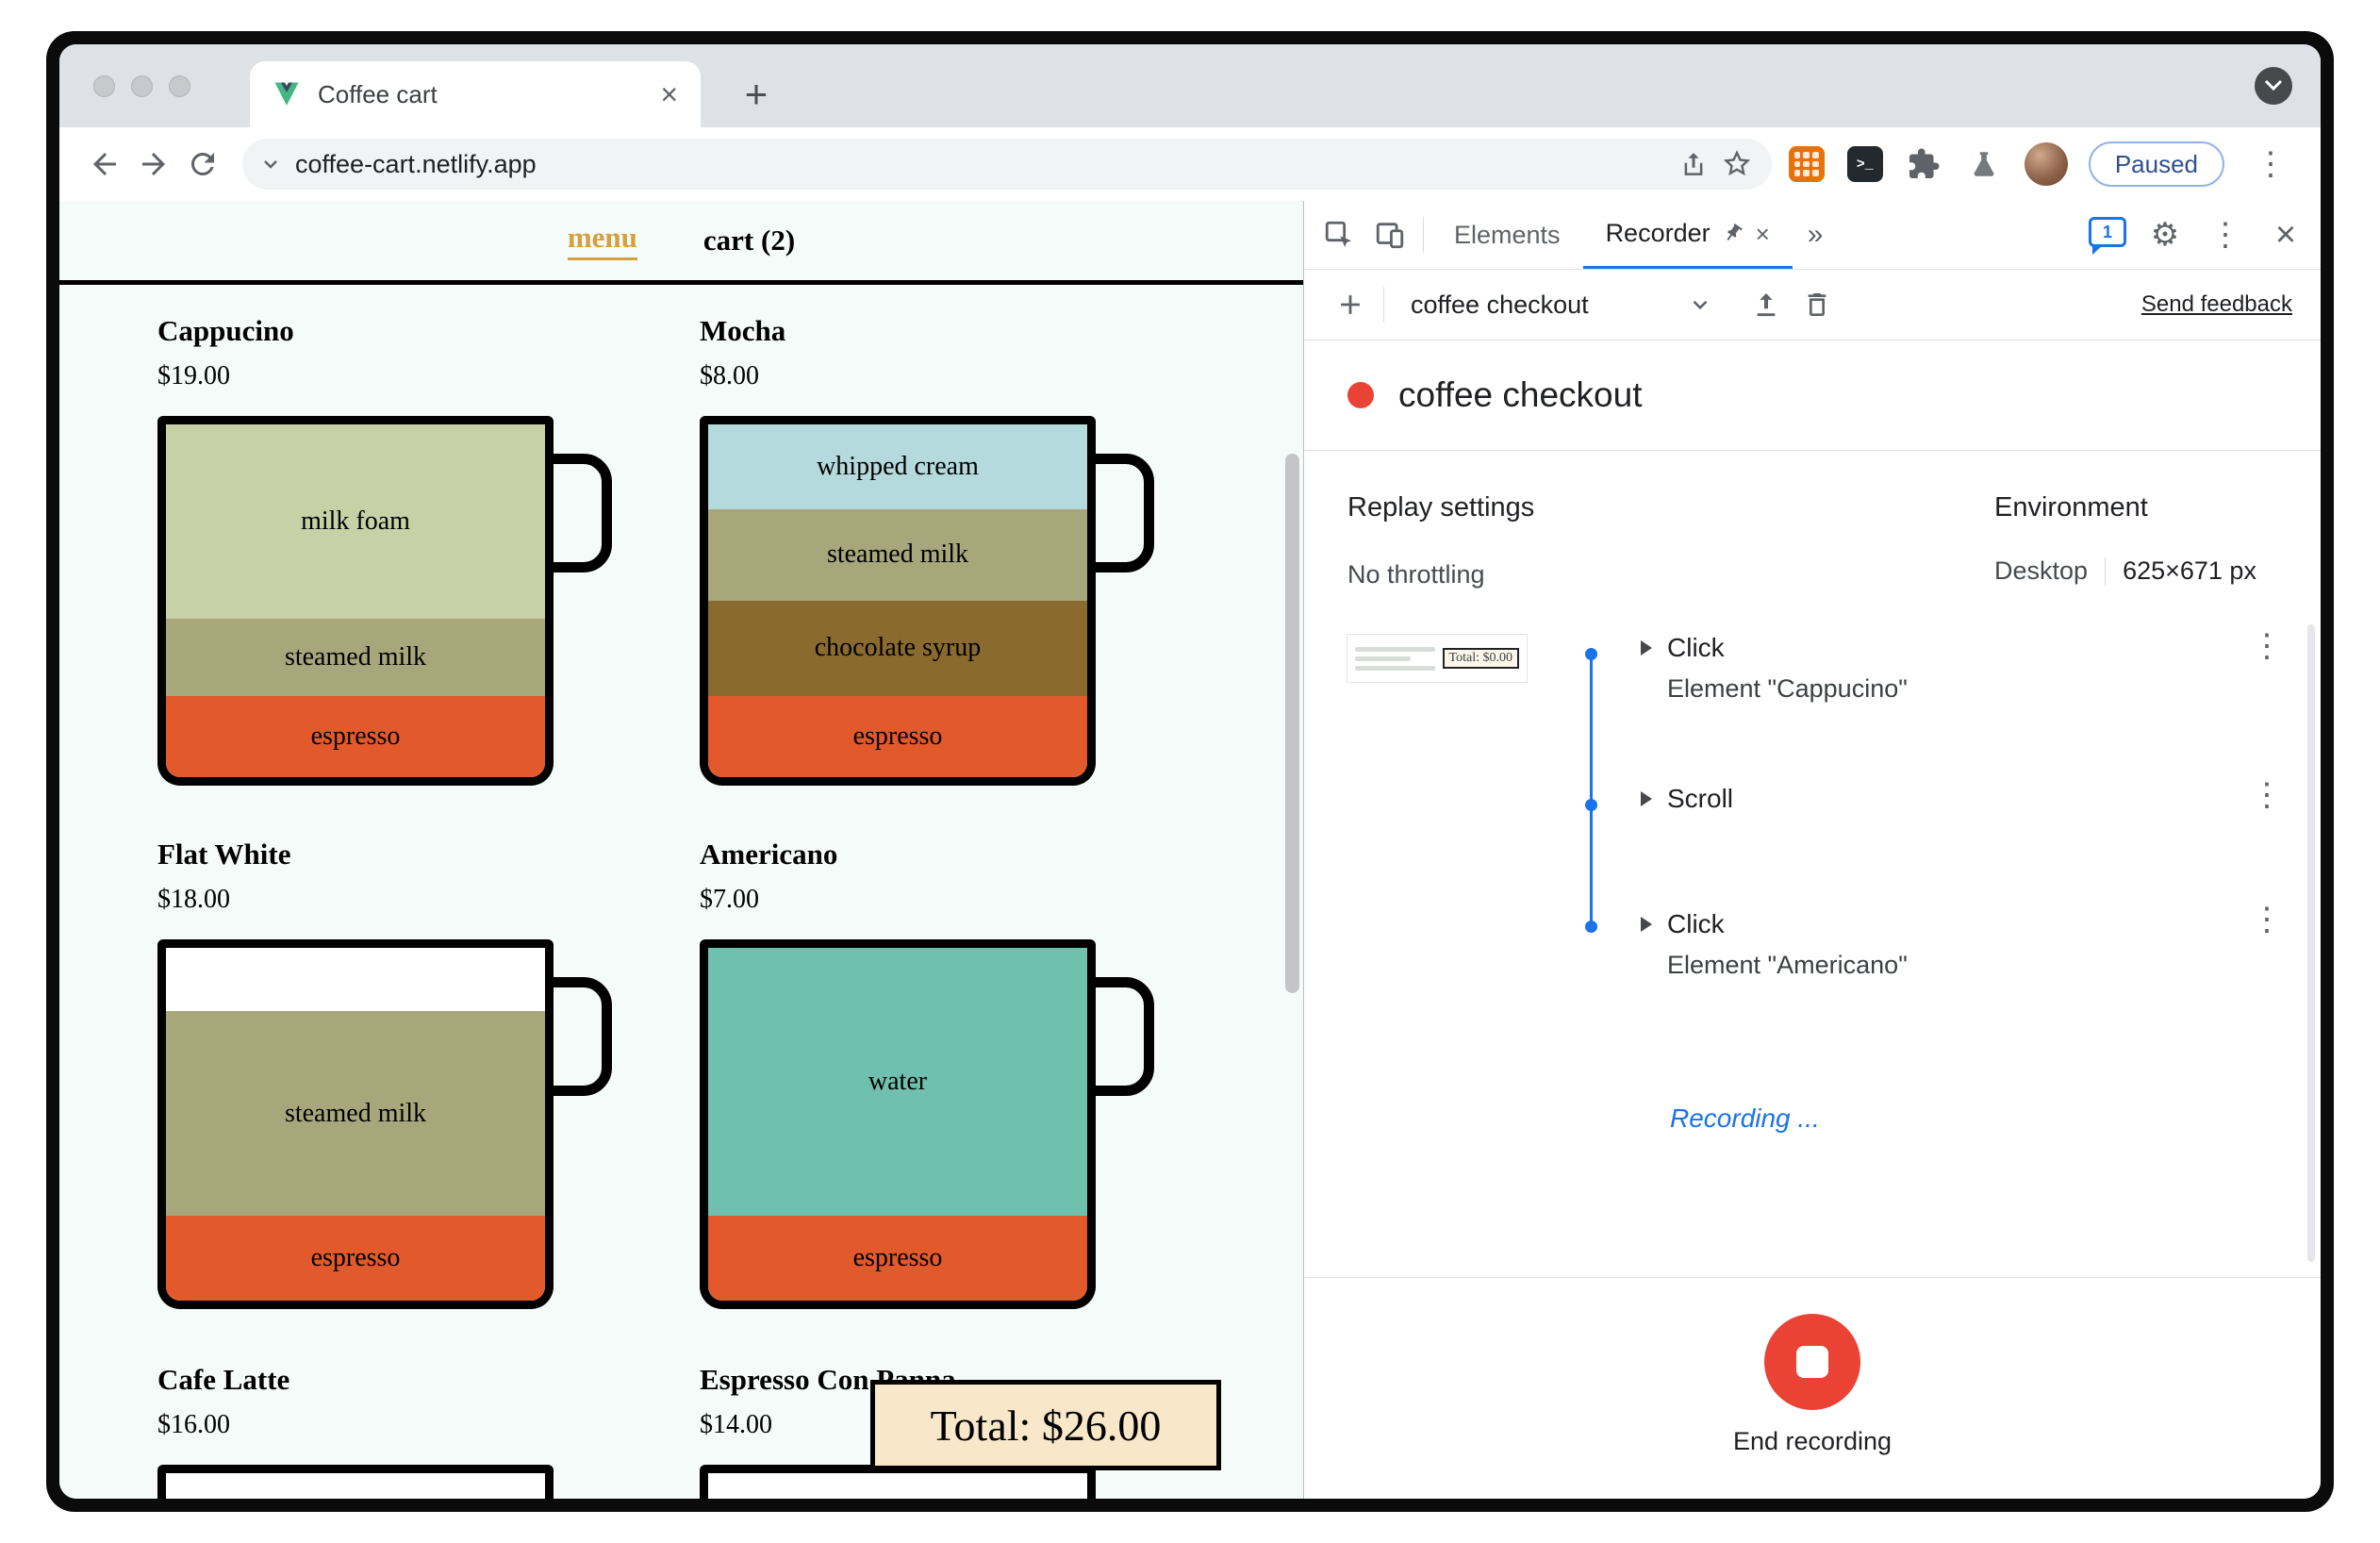  Describe the element at coordinates (1787, 688) in the screenshot. I see `step-target-label: Element "Cappucino"` at that location.